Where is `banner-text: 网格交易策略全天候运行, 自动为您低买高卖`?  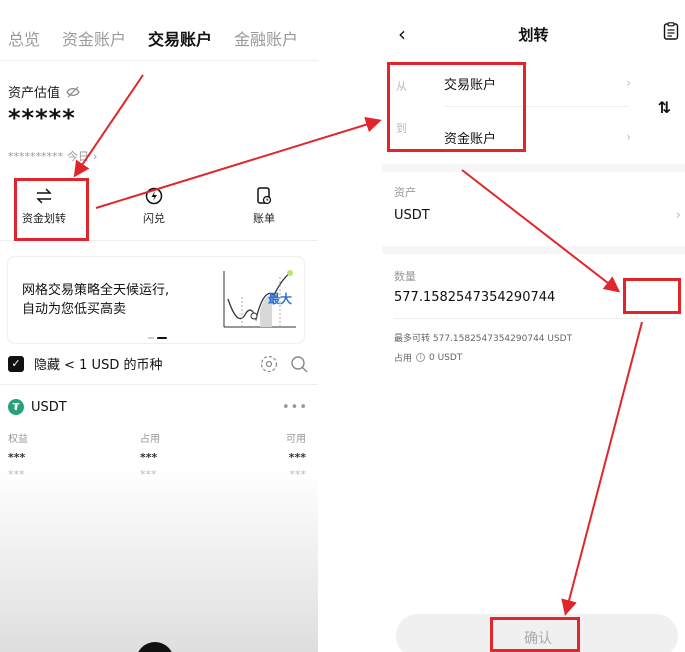 banner-text: 网格交易策略全天候运行, 自动为您低买高卖 is located at coordinates (112, 300).